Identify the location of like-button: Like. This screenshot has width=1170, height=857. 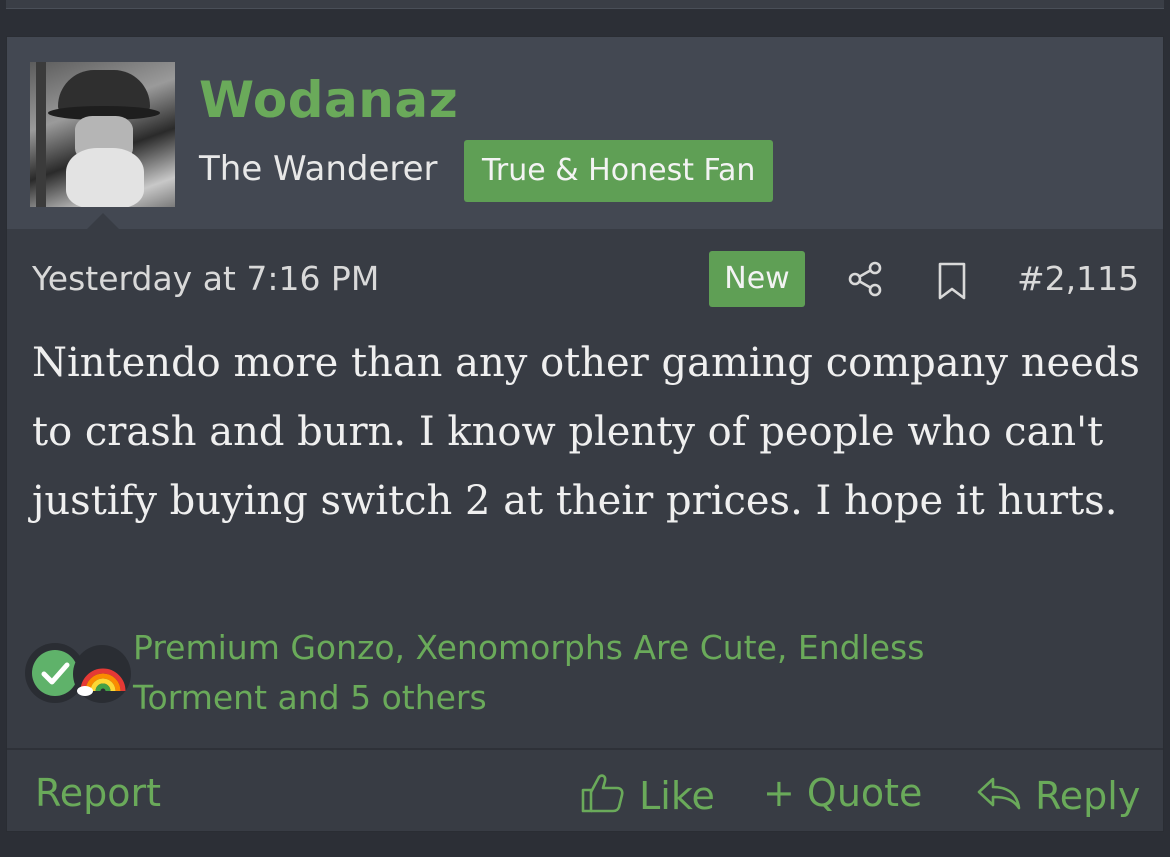
(647, 794).